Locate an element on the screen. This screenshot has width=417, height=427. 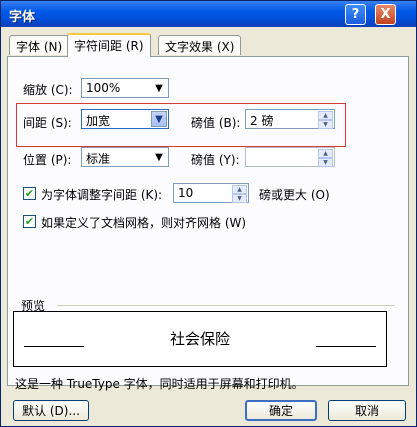
title-bar: 字体 ? X is located at coordinates (208, 14).